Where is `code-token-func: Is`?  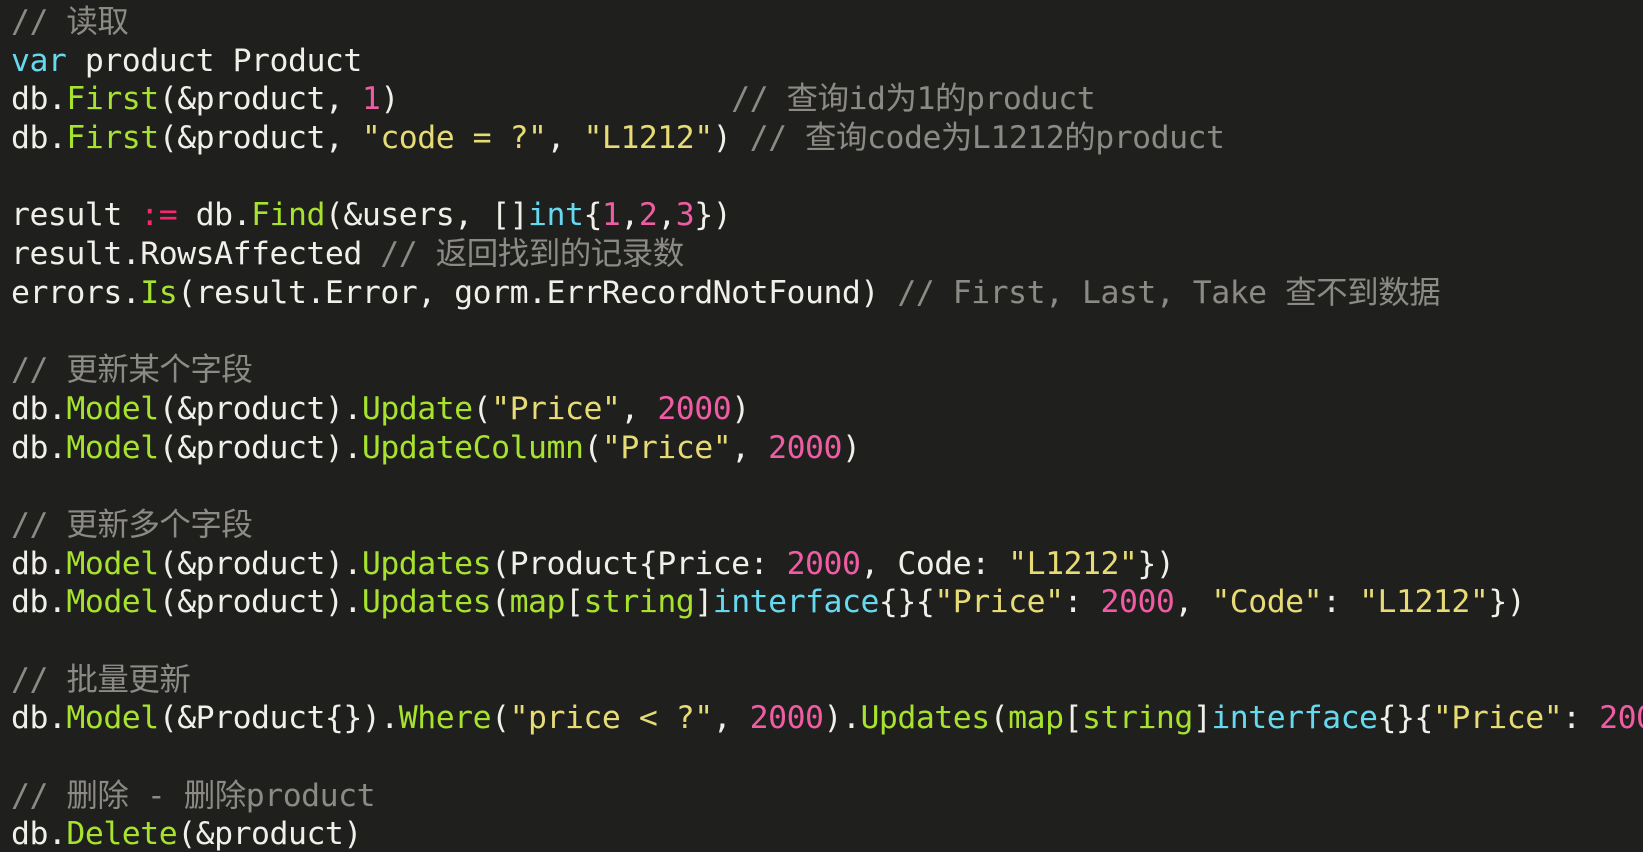
code-token-func: Is is located at coordinates (159, 292).